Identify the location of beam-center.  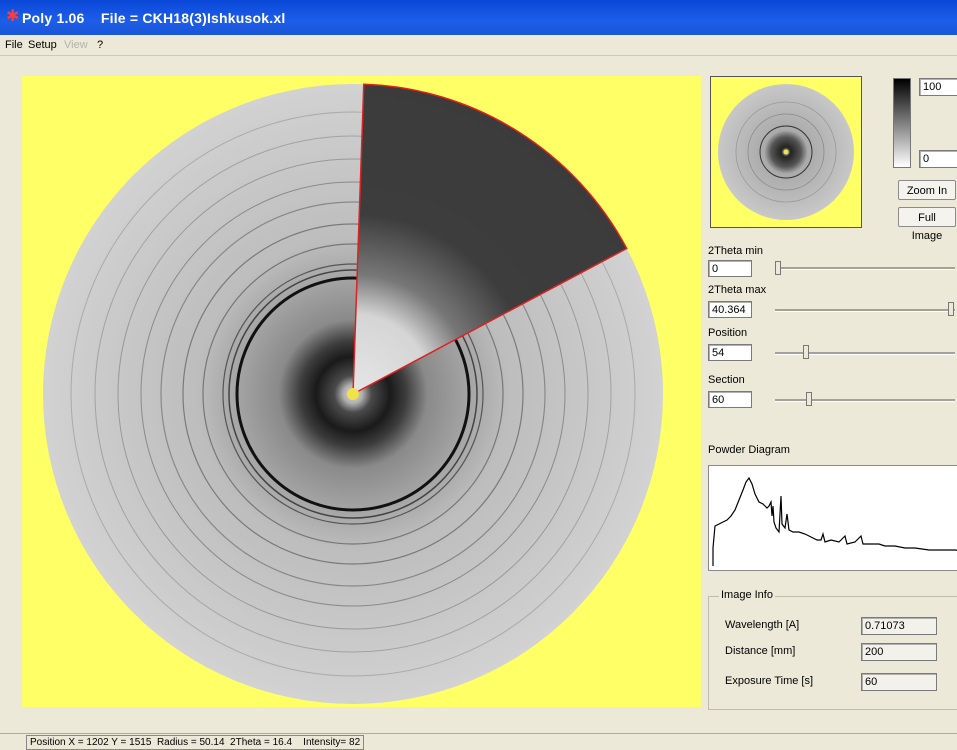
(353, 394).